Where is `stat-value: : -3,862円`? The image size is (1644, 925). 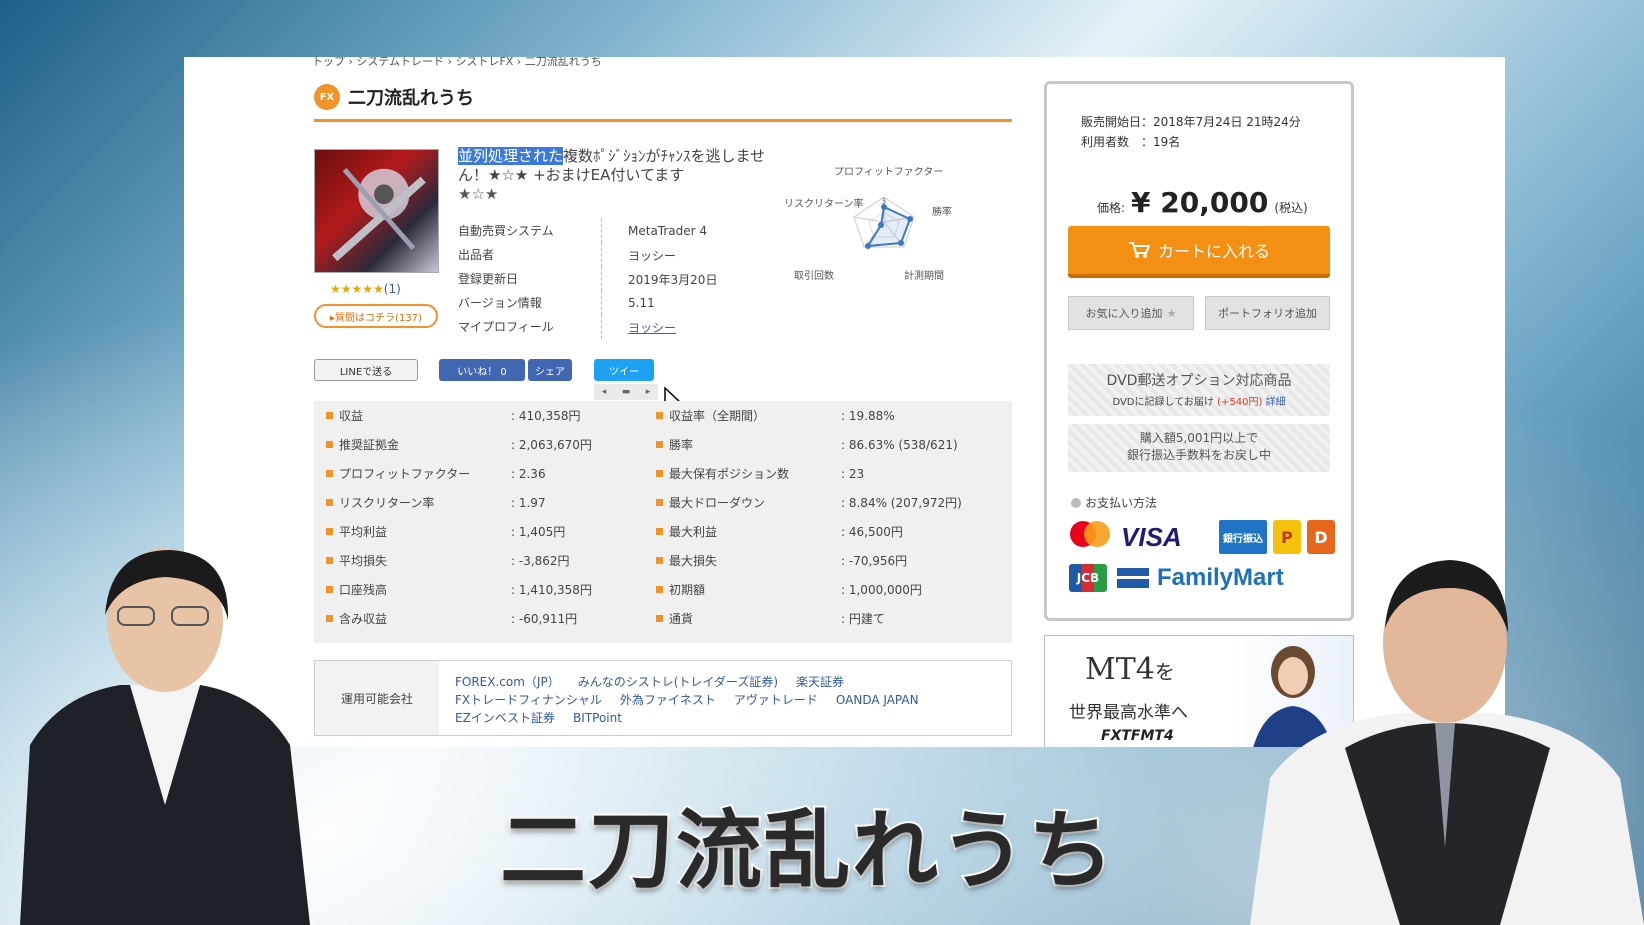 stat-value: : -3,862円 is located at coordinates (540, 561).